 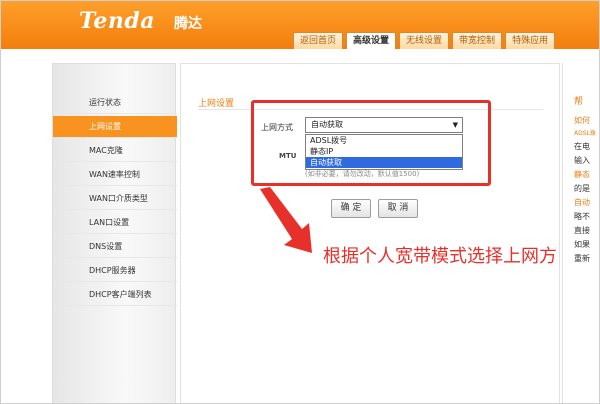 What do you see at coordinates (115, 199) in the screenshot?
I see `sidebar-item-wan-media: WAN口介质类型` at bounding box center [115, 199].